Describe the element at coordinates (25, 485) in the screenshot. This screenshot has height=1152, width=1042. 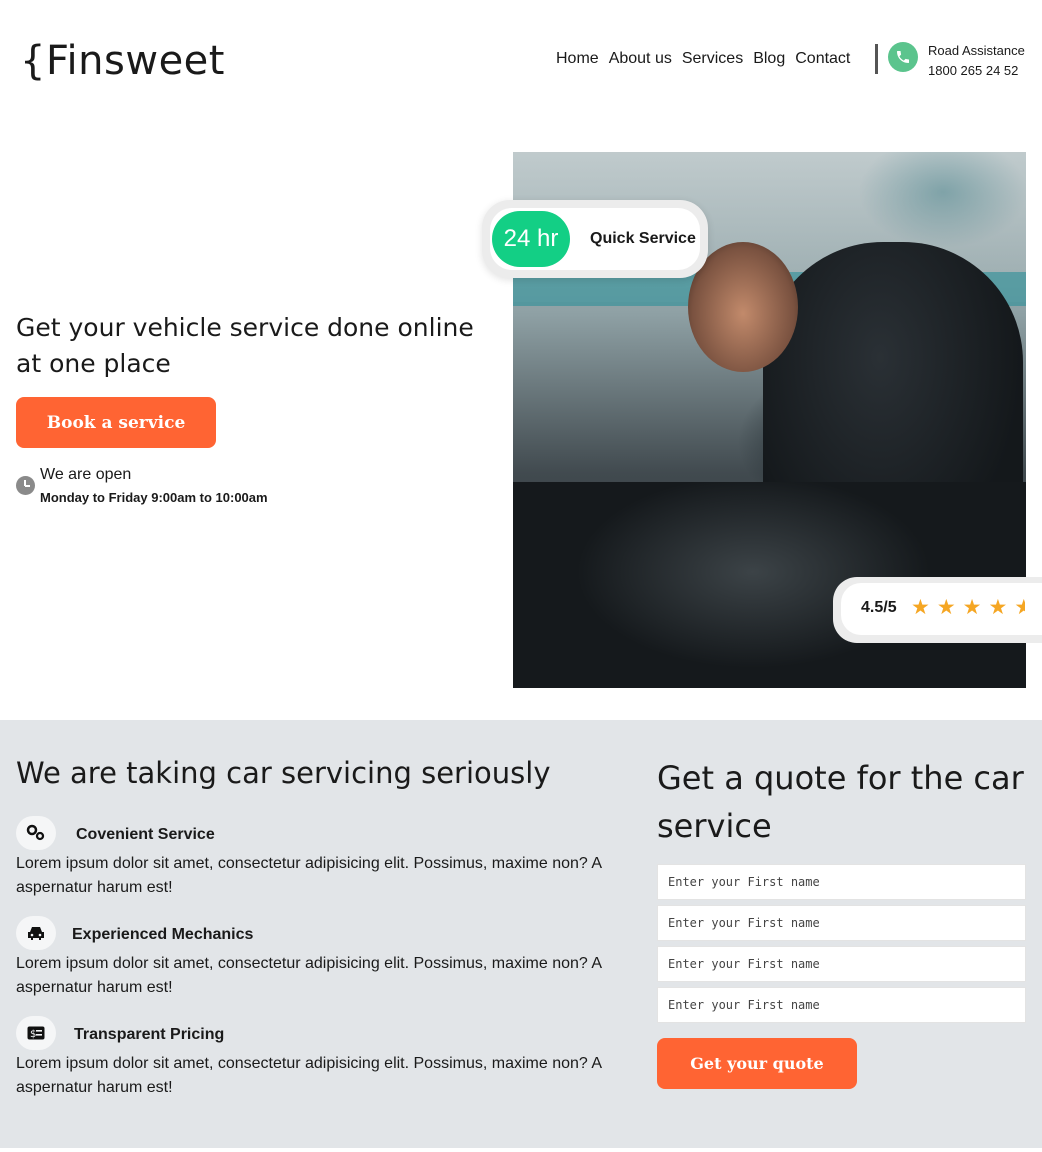
I see `clock-icon` at that location.